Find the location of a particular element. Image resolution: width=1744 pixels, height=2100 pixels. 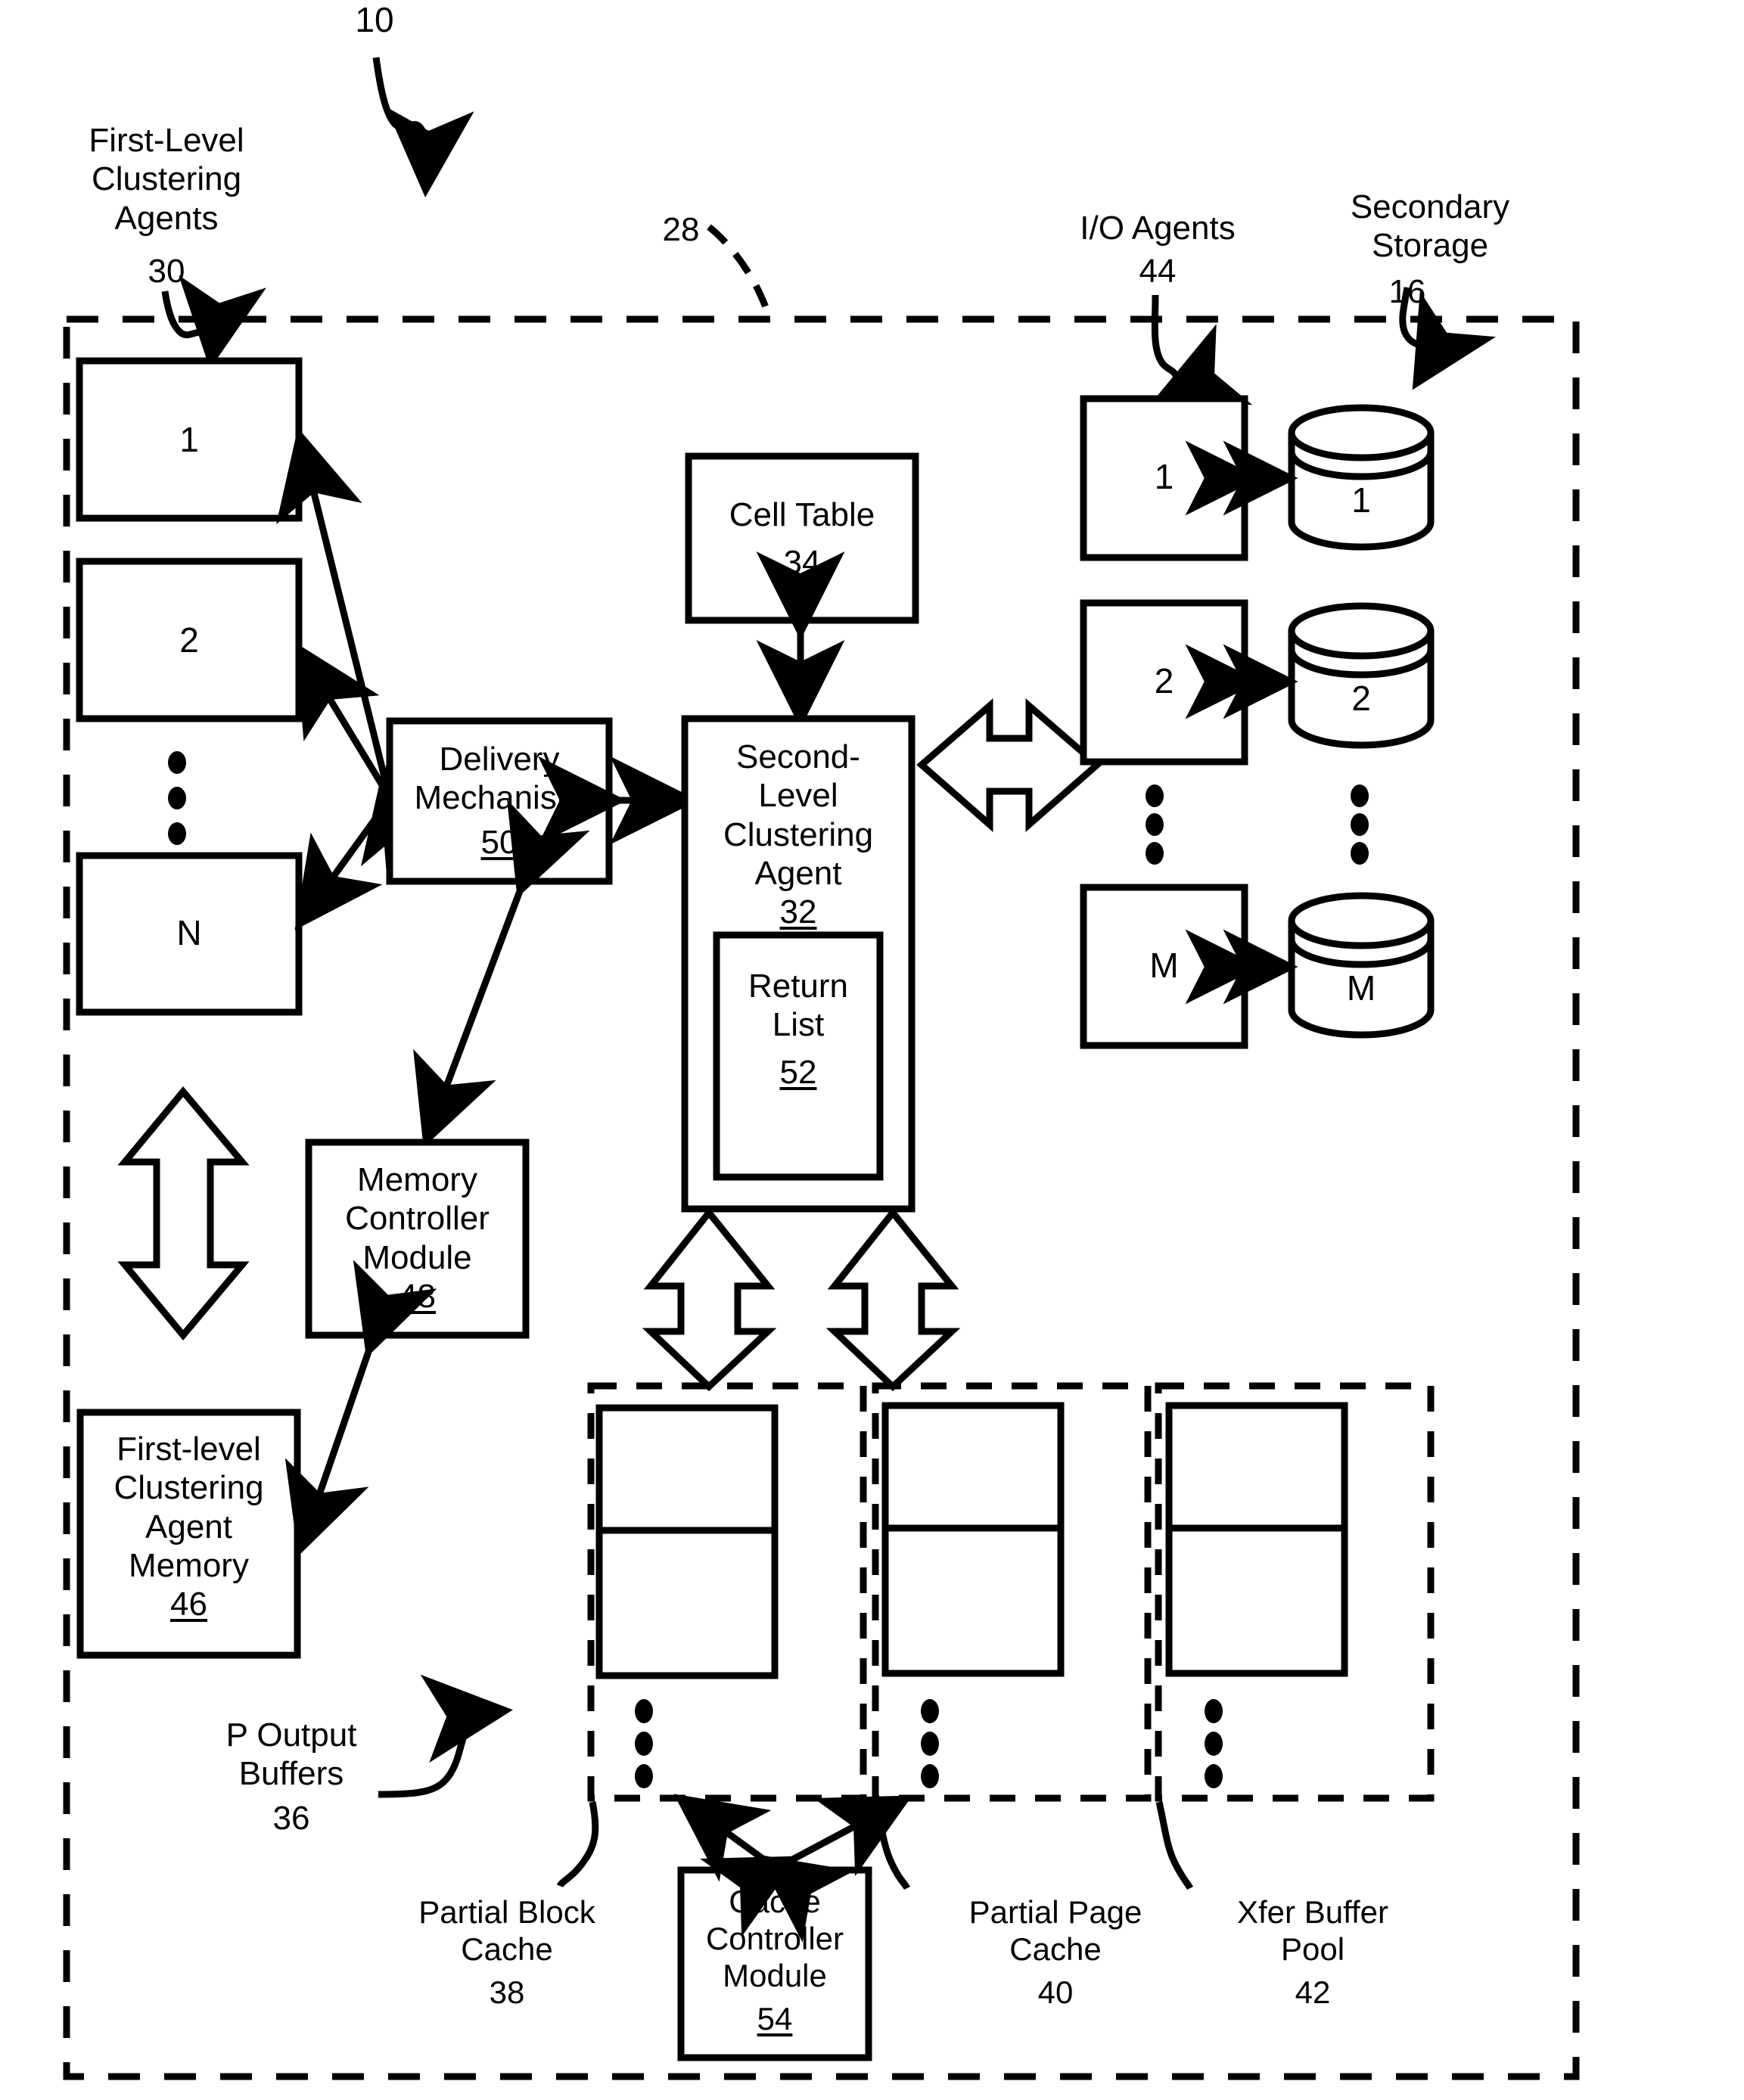

secondary-storage-ref: 16 is located at coordinates (1407, 291).